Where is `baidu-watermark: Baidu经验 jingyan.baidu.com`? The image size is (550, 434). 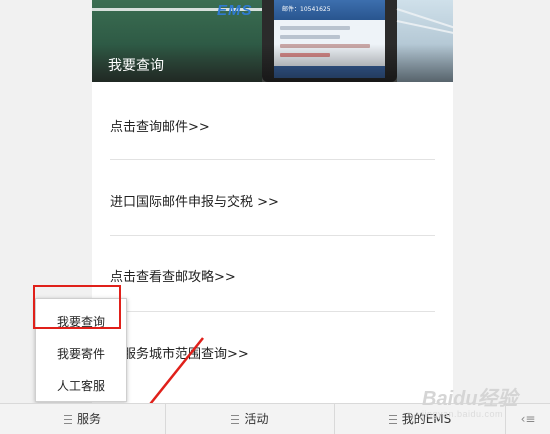 baidu-watermark: Baidu经验 jingyan.baidu.com is located at coordinates (470, 403).